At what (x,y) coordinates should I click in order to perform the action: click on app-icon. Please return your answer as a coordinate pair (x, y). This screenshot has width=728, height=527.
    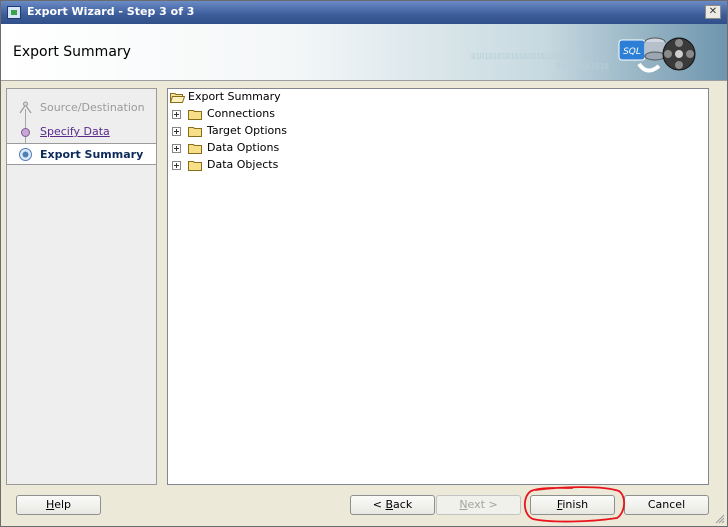
    Looking at the image, I should click on (14, 12).